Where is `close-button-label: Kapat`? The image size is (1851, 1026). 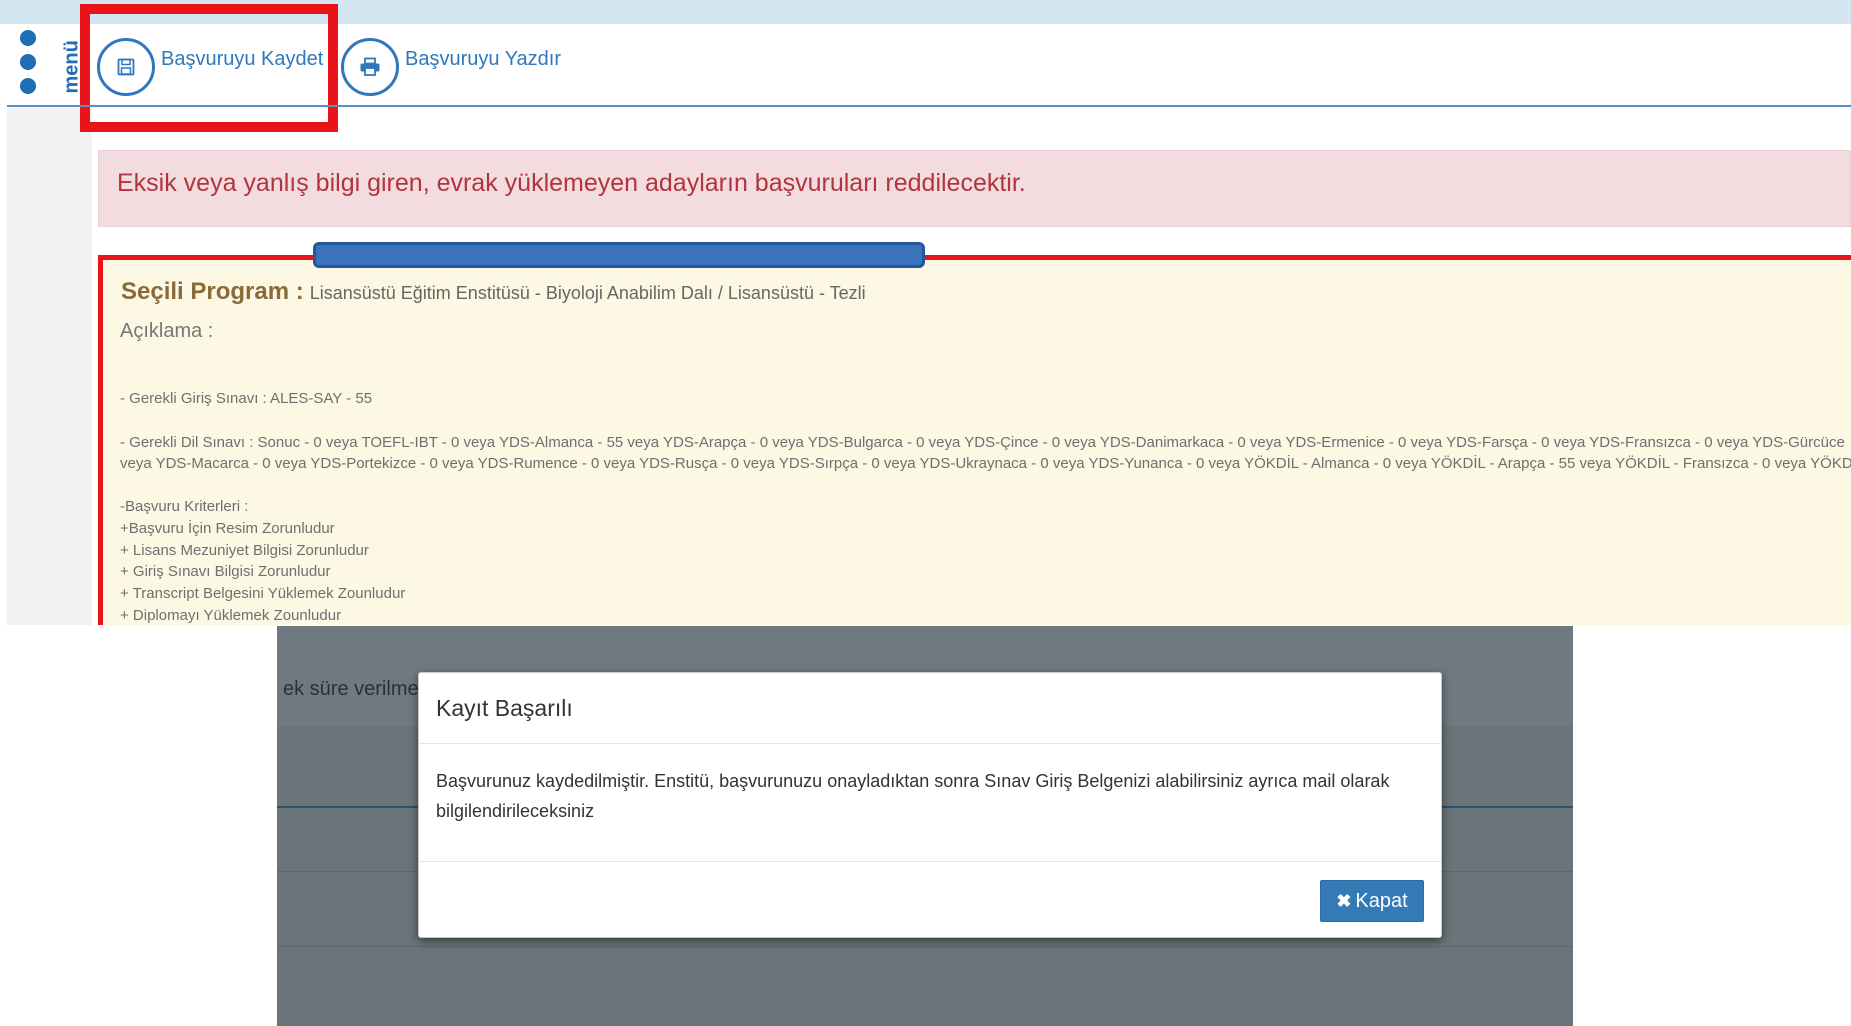 close-button-label: Kapat is located at coordinates (1381, 900).